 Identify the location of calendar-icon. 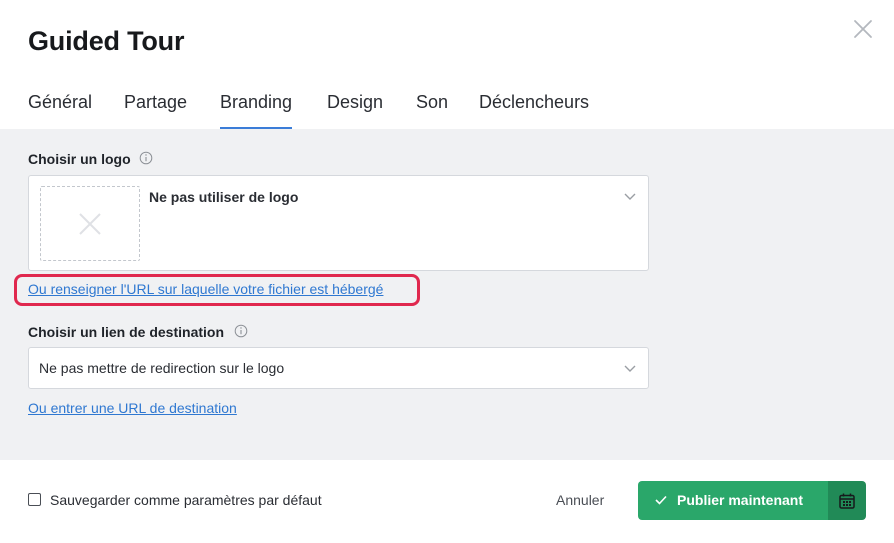
(847, 501).